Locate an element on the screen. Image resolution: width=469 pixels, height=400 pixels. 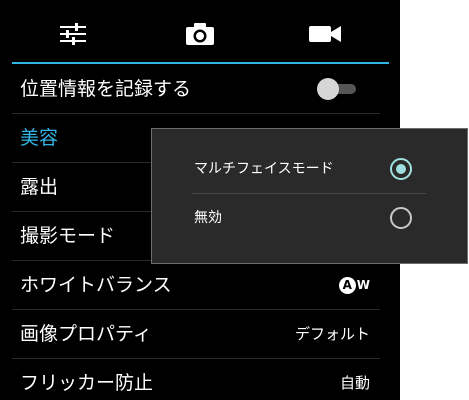
tab-video is located at coordinates (325, 34).